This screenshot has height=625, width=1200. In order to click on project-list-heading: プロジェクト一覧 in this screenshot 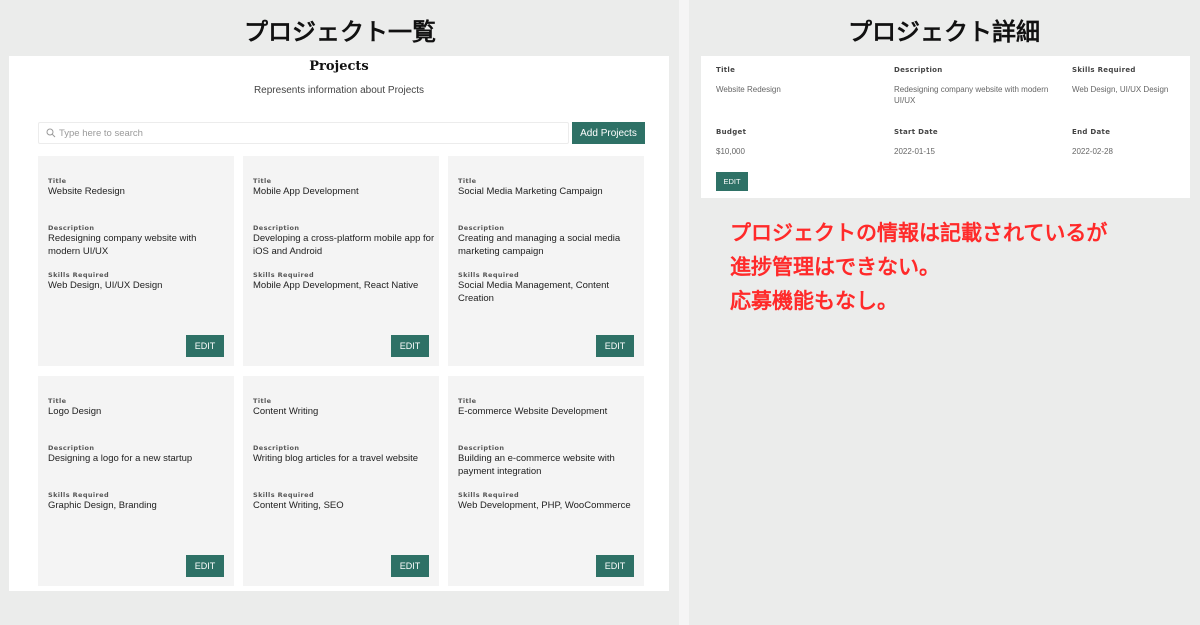, I will do `click(340, 32)`.